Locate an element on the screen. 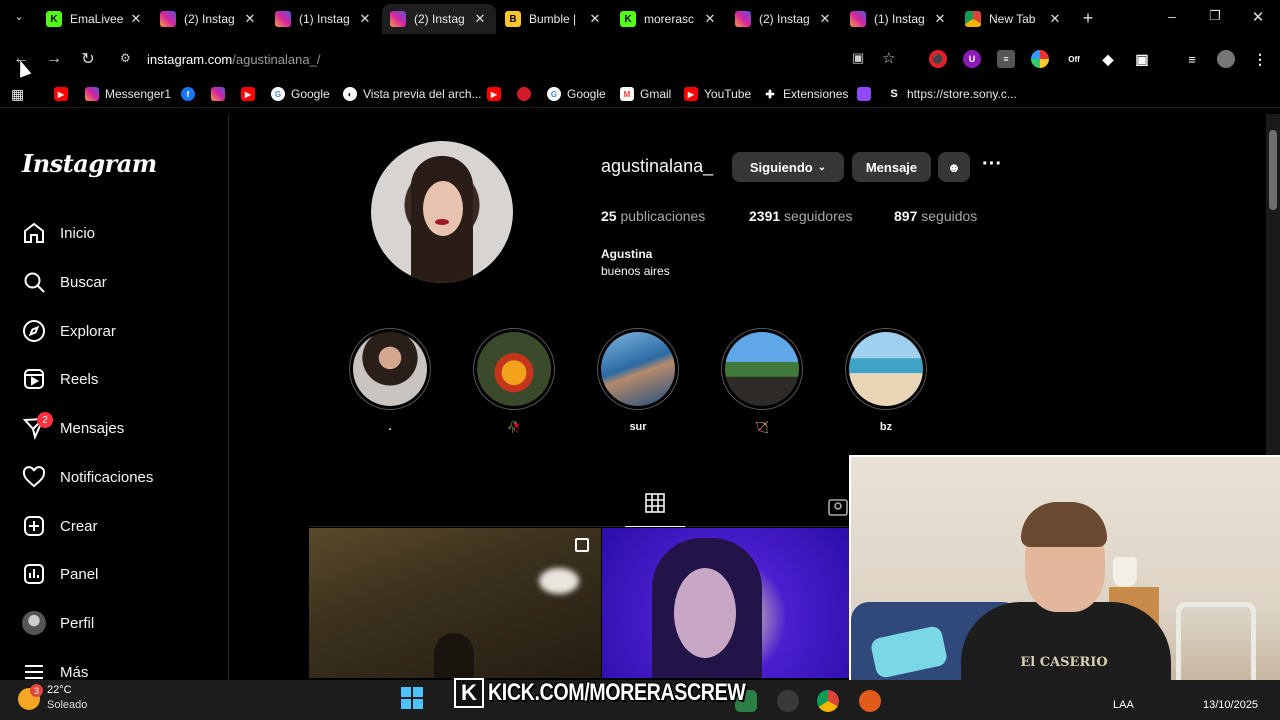 This screenshot has height=720, width=1280. post-figure is located at coordinates (454, 655).